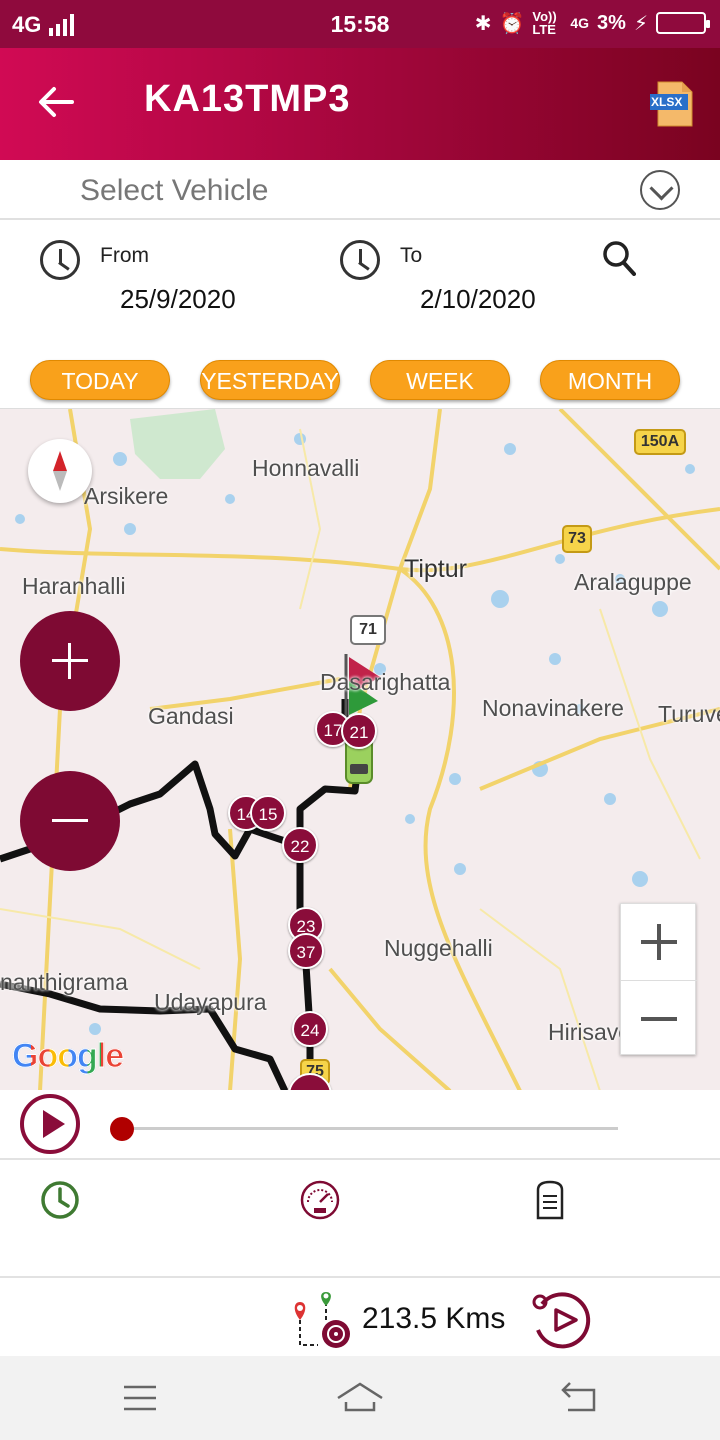 The image size is (720, 1440). I want to click on zoom-out-button, so click(70, 821).